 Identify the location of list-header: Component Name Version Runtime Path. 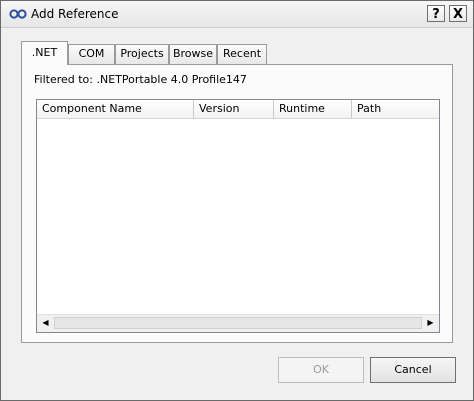
(238, 109).